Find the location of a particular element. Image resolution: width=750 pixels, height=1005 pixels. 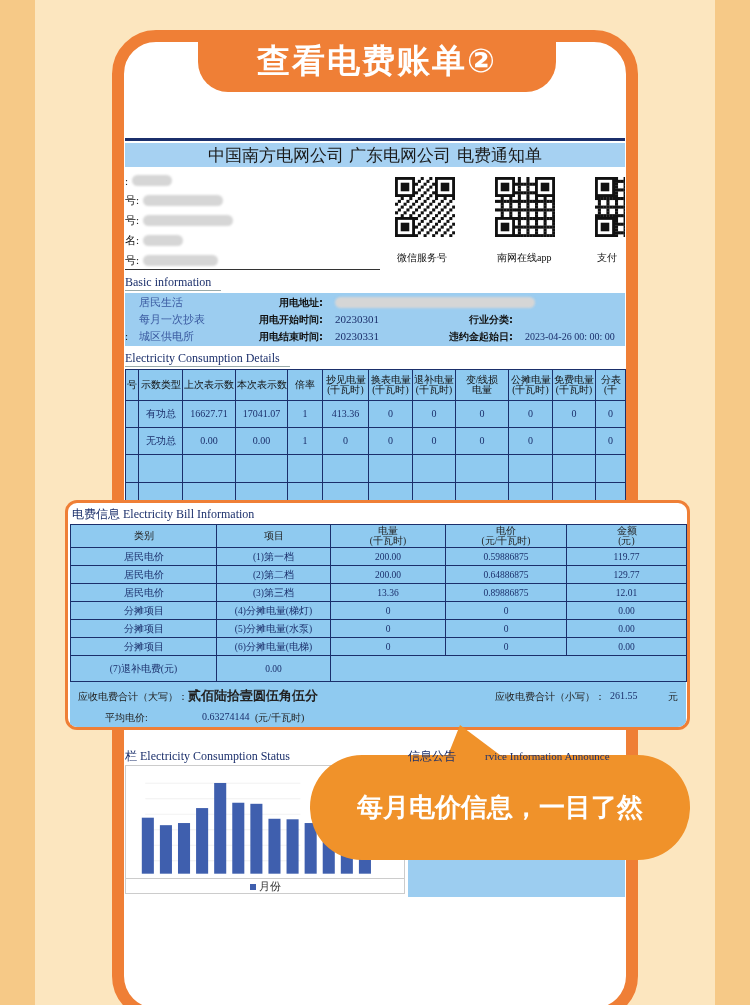

field-label: 用电地址: is located at coordinates (301, 302).